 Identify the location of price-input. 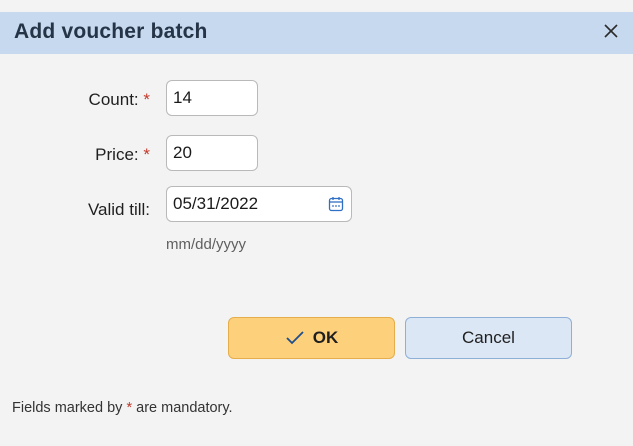
(212, 153).